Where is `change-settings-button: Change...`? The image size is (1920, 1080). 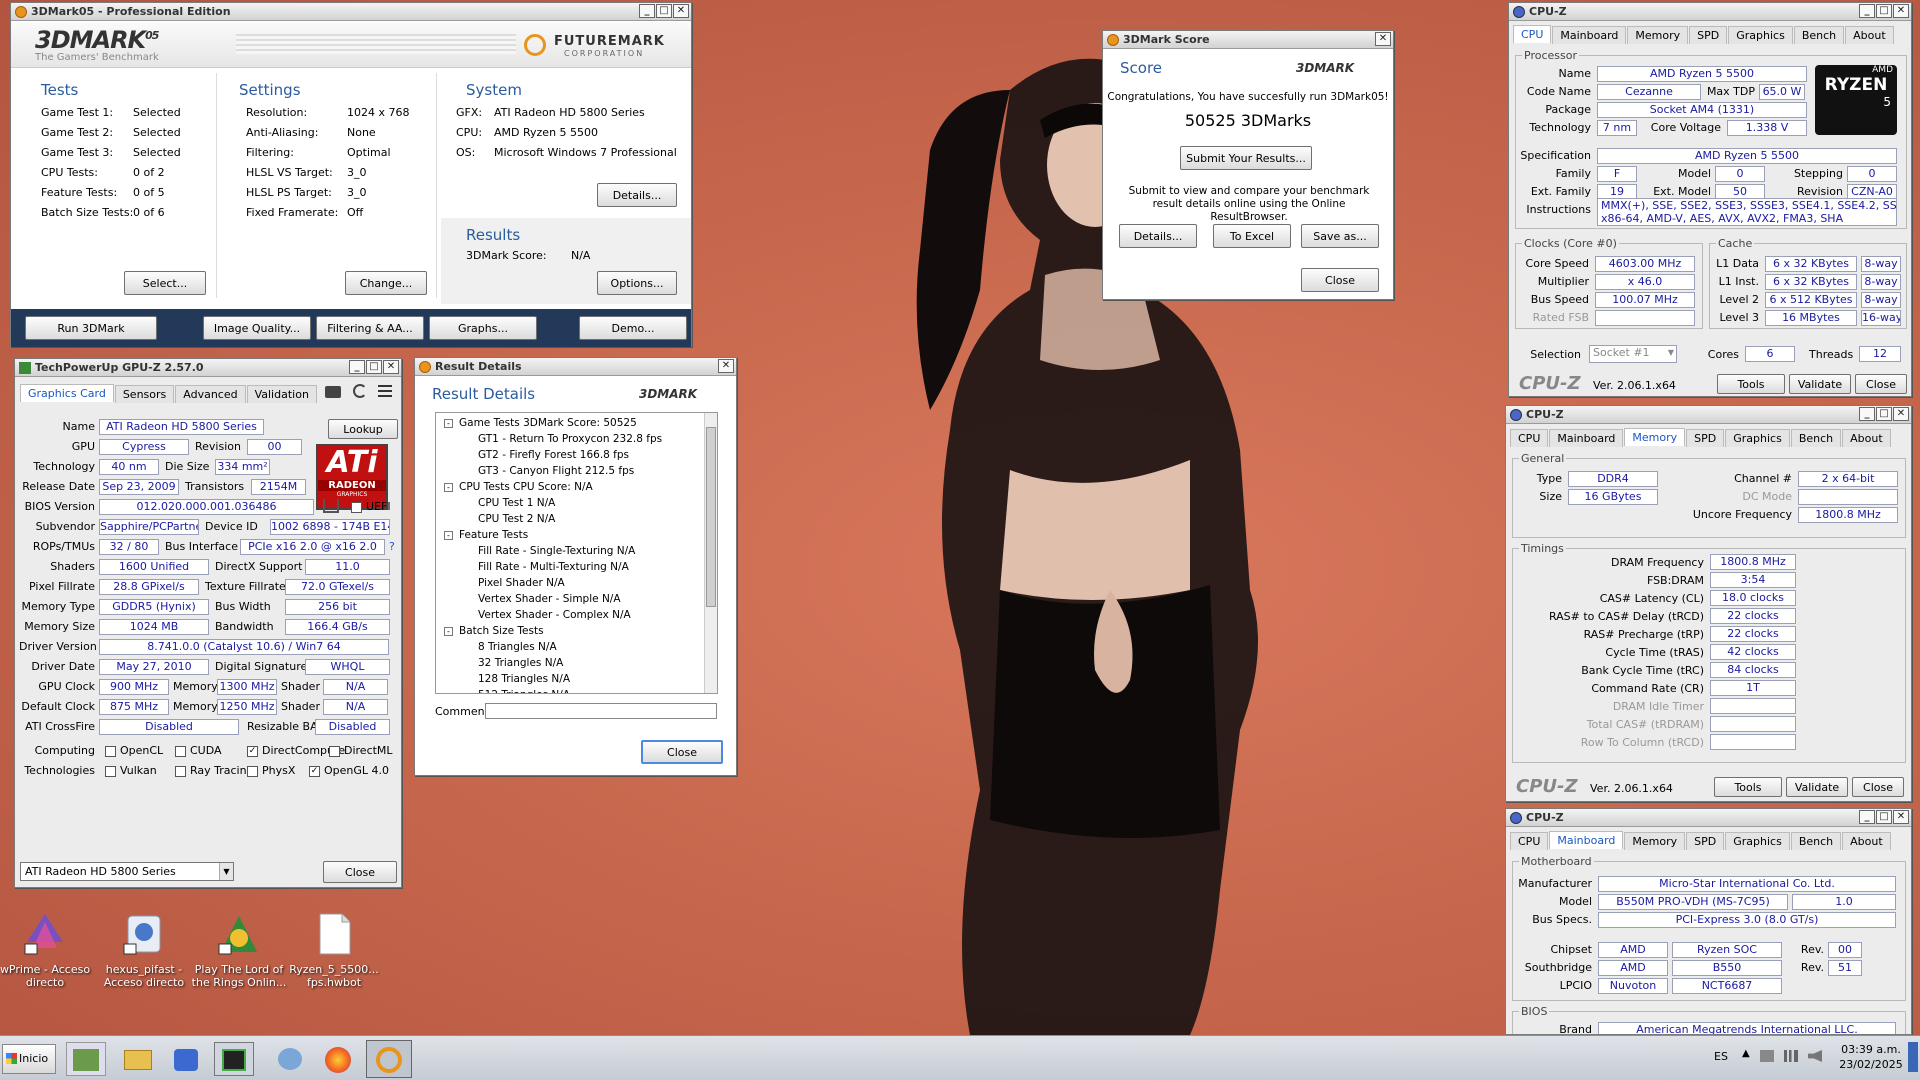 change-settings-button: Change... is located at coordinates (386, 283).